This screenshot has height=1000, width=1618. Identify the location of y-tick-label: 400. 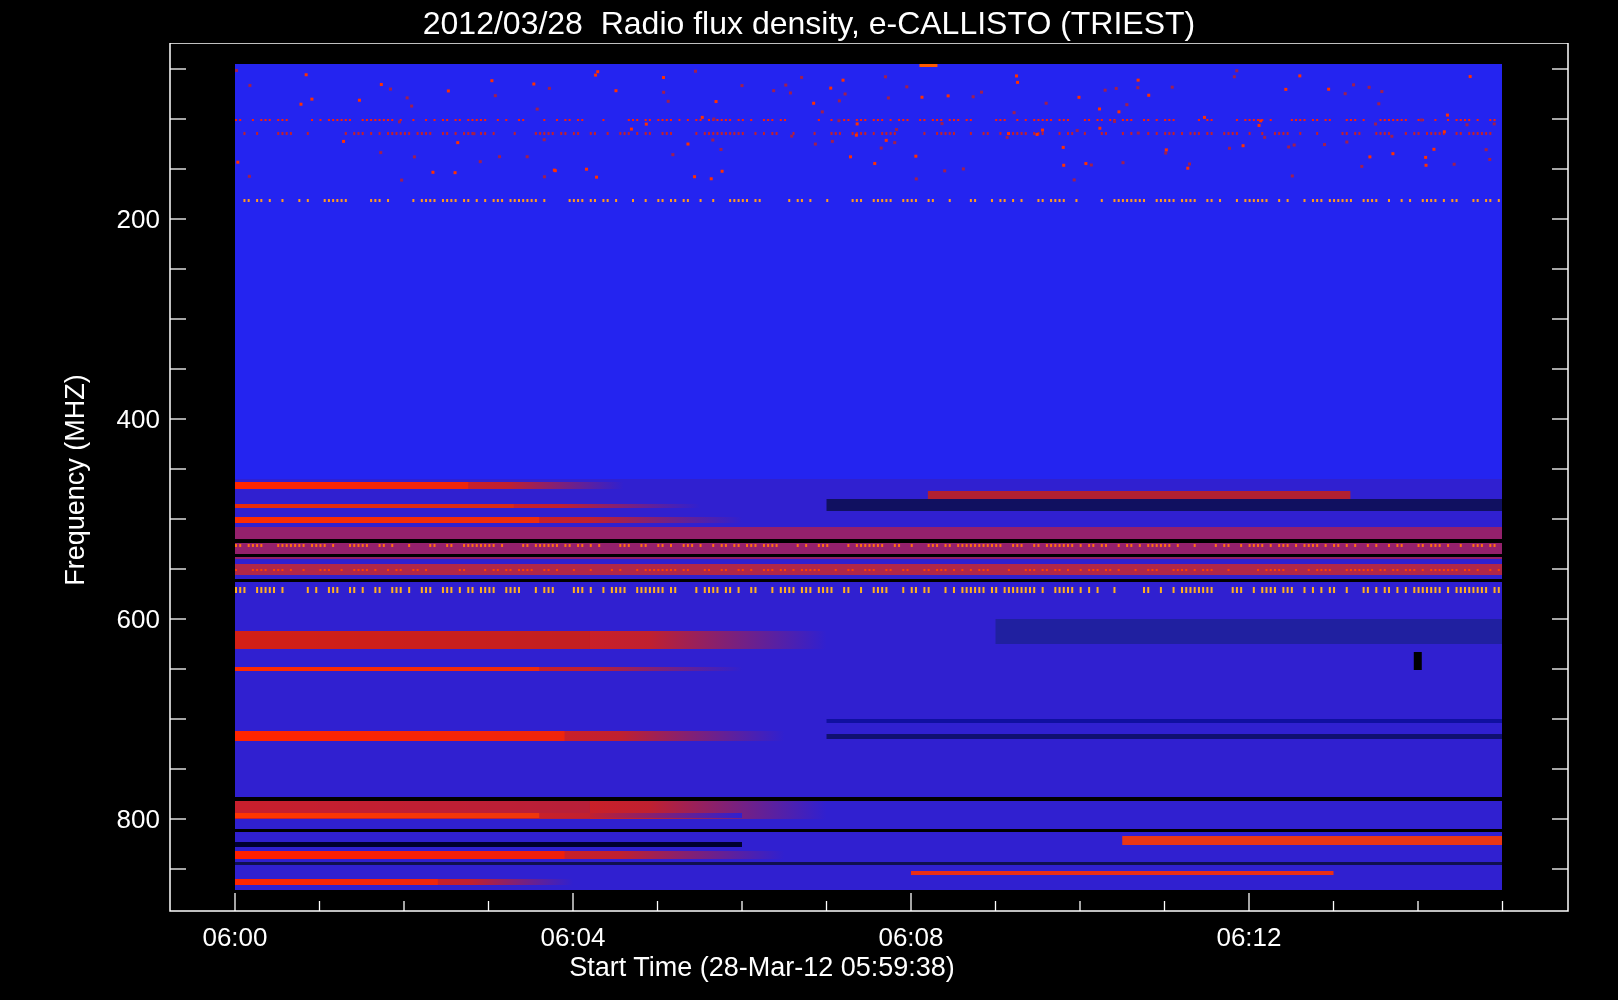
(138, 419).